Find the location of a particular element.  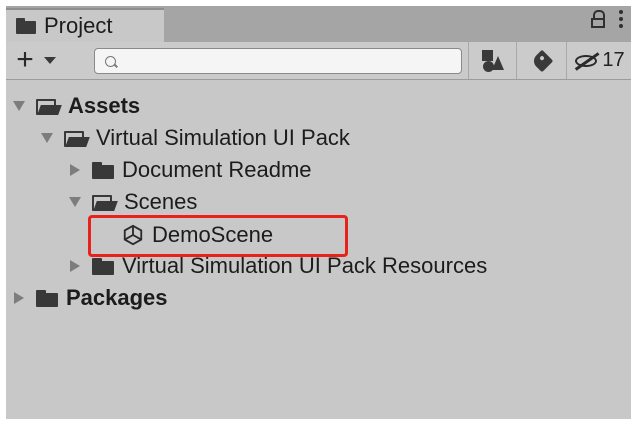

tree-item-label: Assets is located at coordinates (104, 105).